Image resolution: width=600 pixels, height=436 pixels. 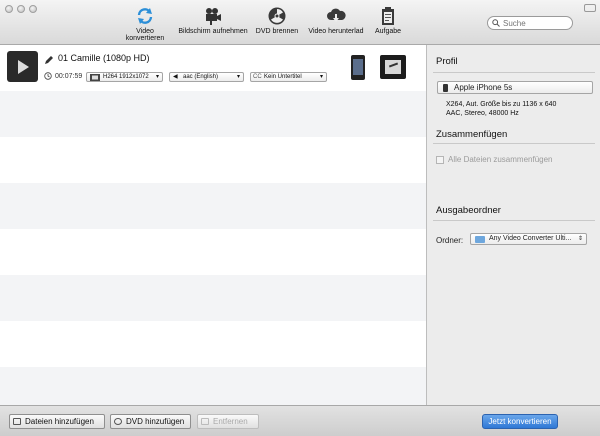 What do you see at coordinates (277, 31) in the screenshot?
I see `dvd-burn-label: DVD brennen` at bounding box center [277, 31].